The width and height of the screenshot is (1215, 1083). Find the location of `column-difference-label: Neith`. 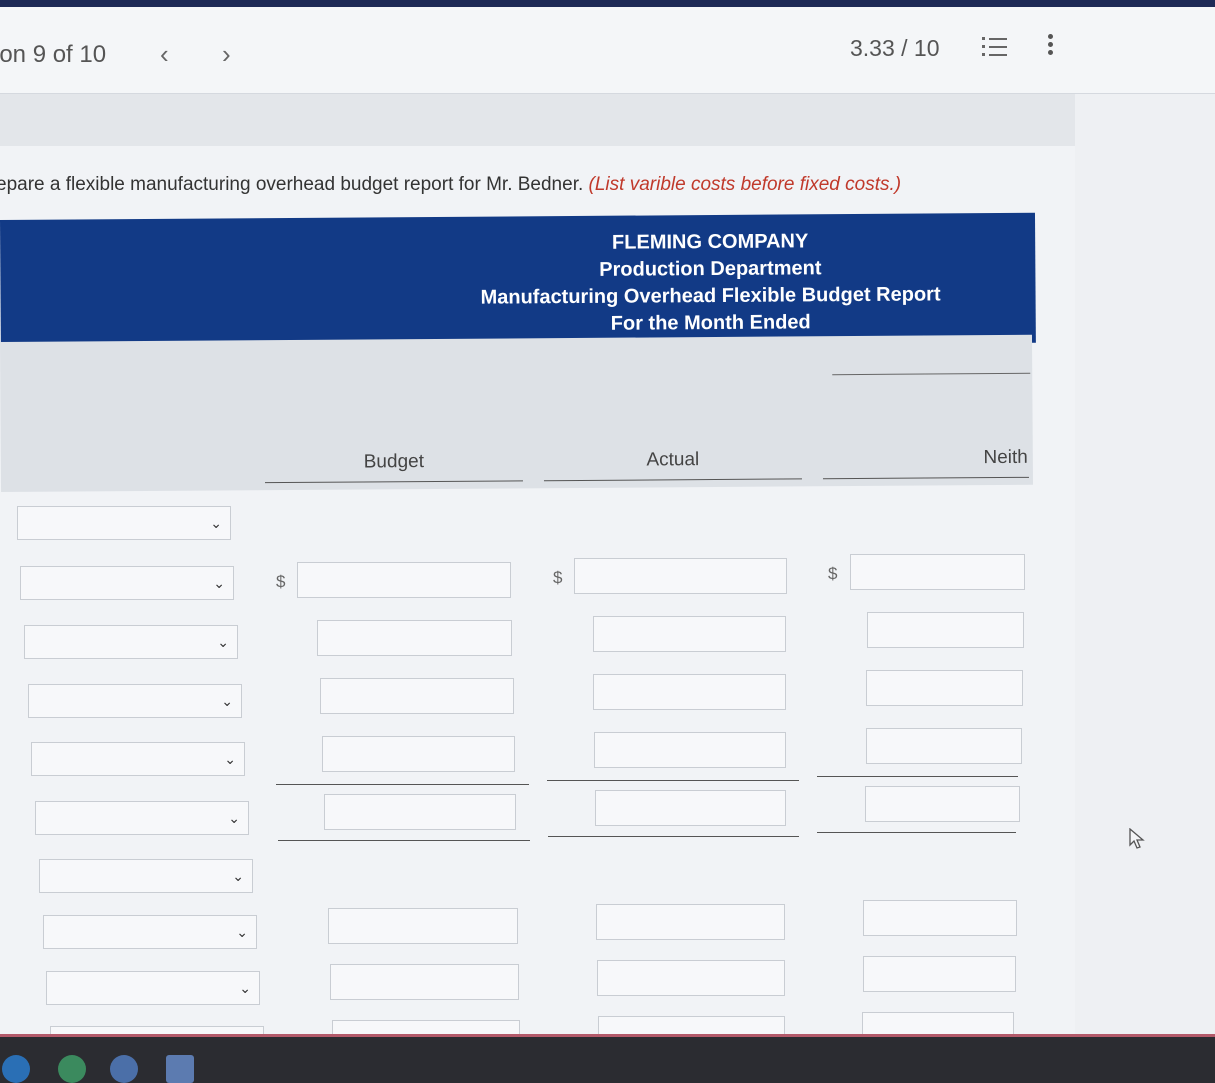

column-difference-label: Neith is located at coordinates (1005, 457).